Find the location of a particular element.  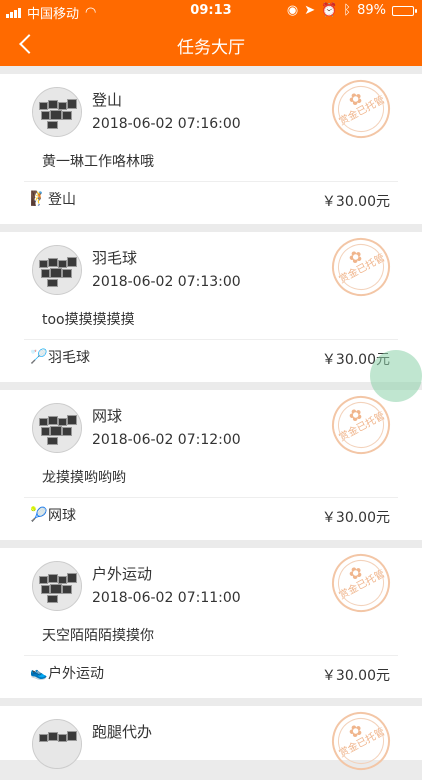

category-label: 羽毛球 is located at coordinates (69, 358).